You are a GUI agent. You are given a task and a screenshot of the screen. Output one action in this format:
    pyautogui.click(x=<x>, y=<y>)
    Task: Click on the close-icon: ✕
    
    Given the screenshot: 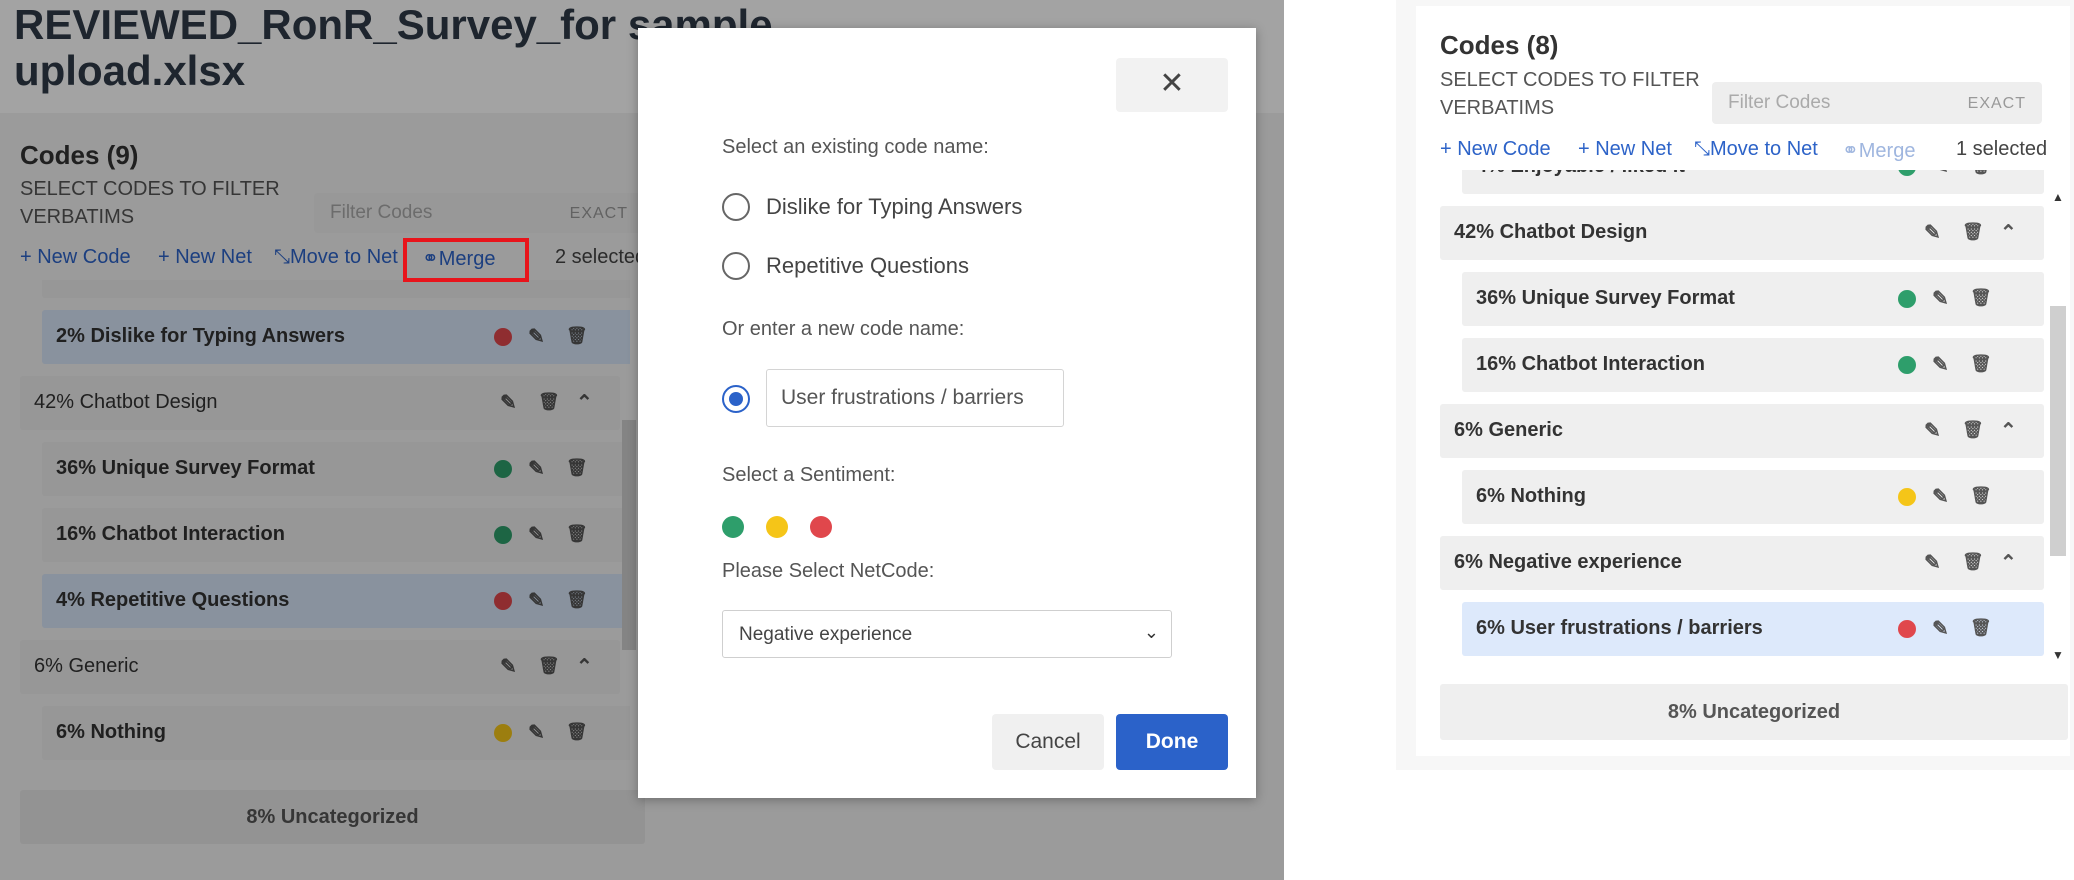 What is the action you would take?
    pyautogui.click(x=1172, y=83)
    